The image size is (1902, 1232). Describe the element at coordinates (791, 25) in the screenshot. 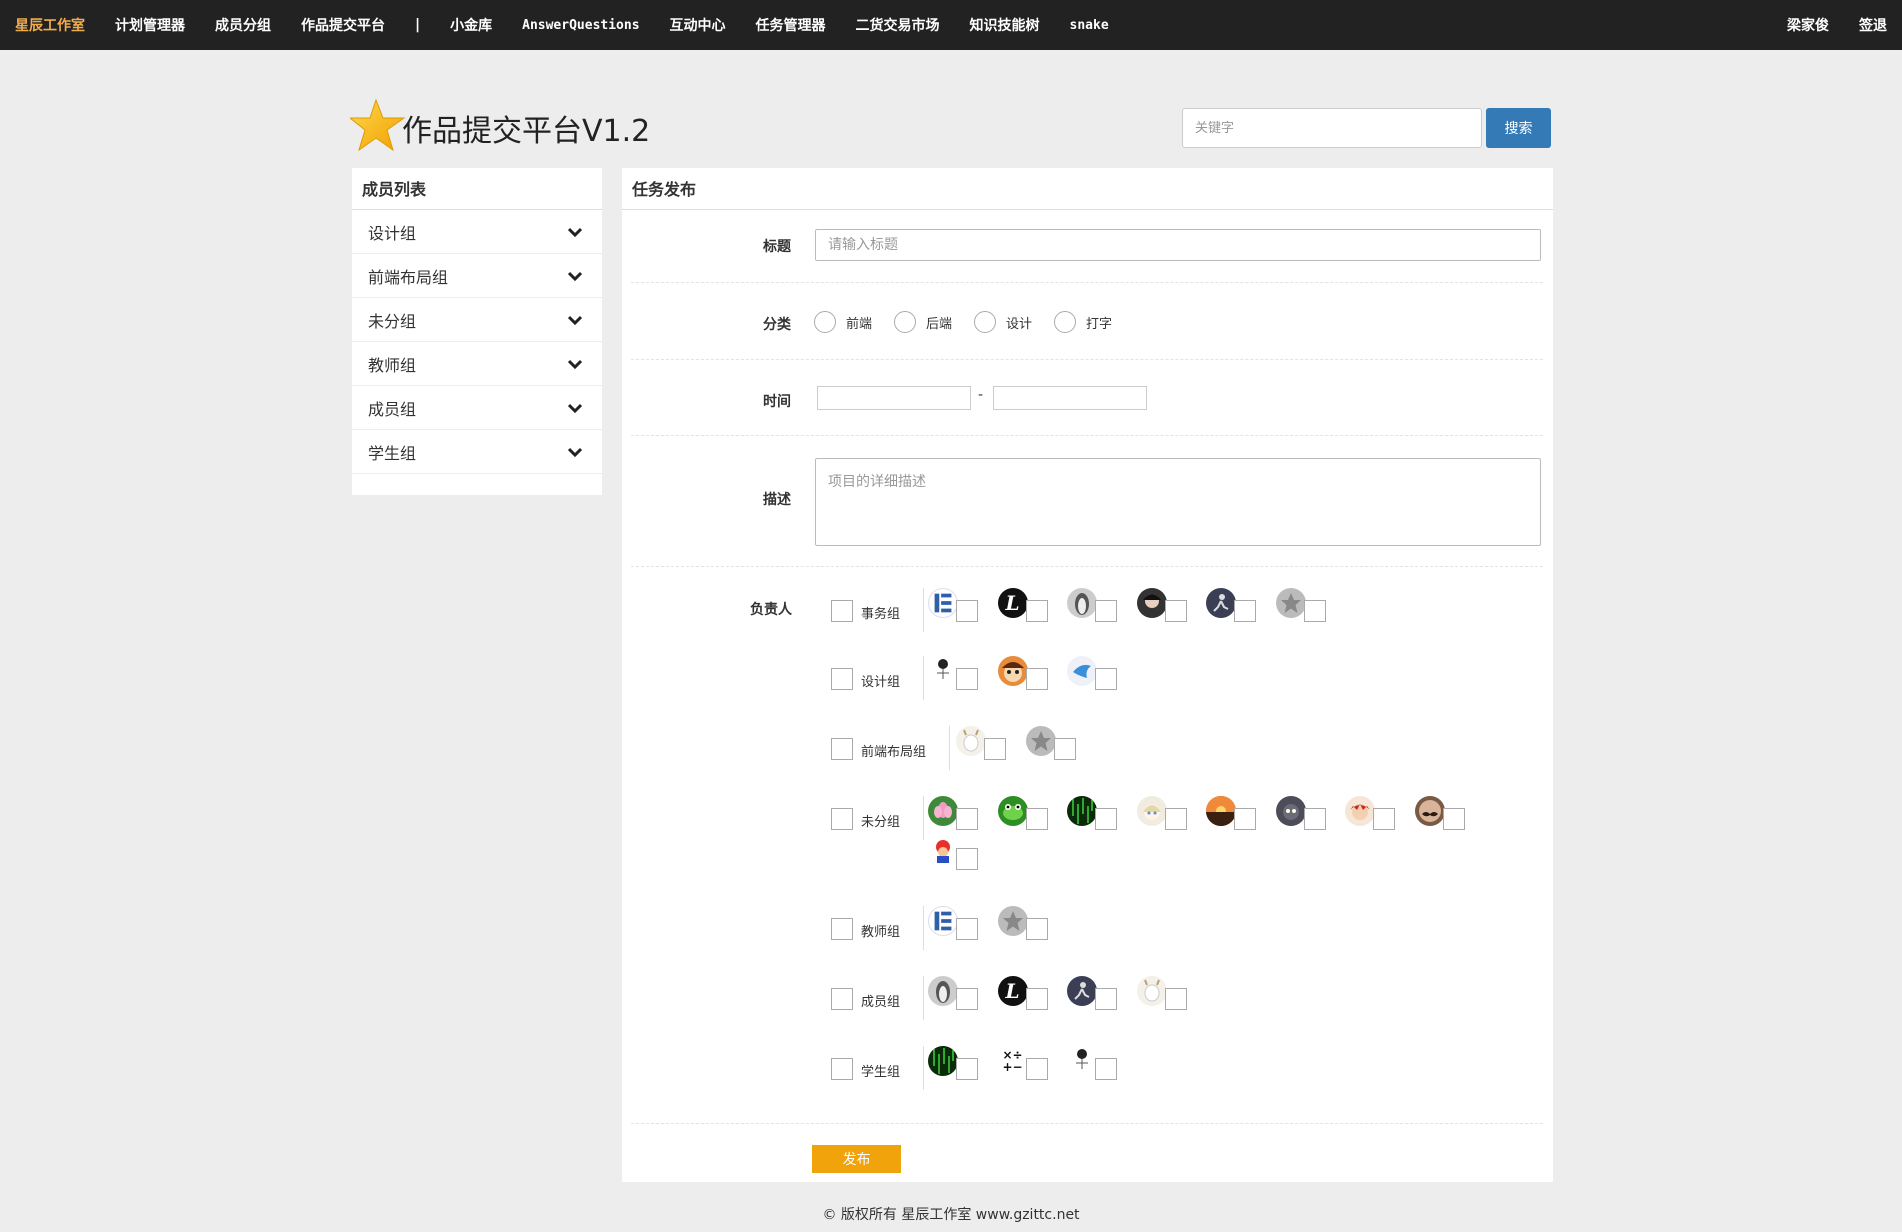

I see `nav-item-task-manager: 任务管理器` at that location.